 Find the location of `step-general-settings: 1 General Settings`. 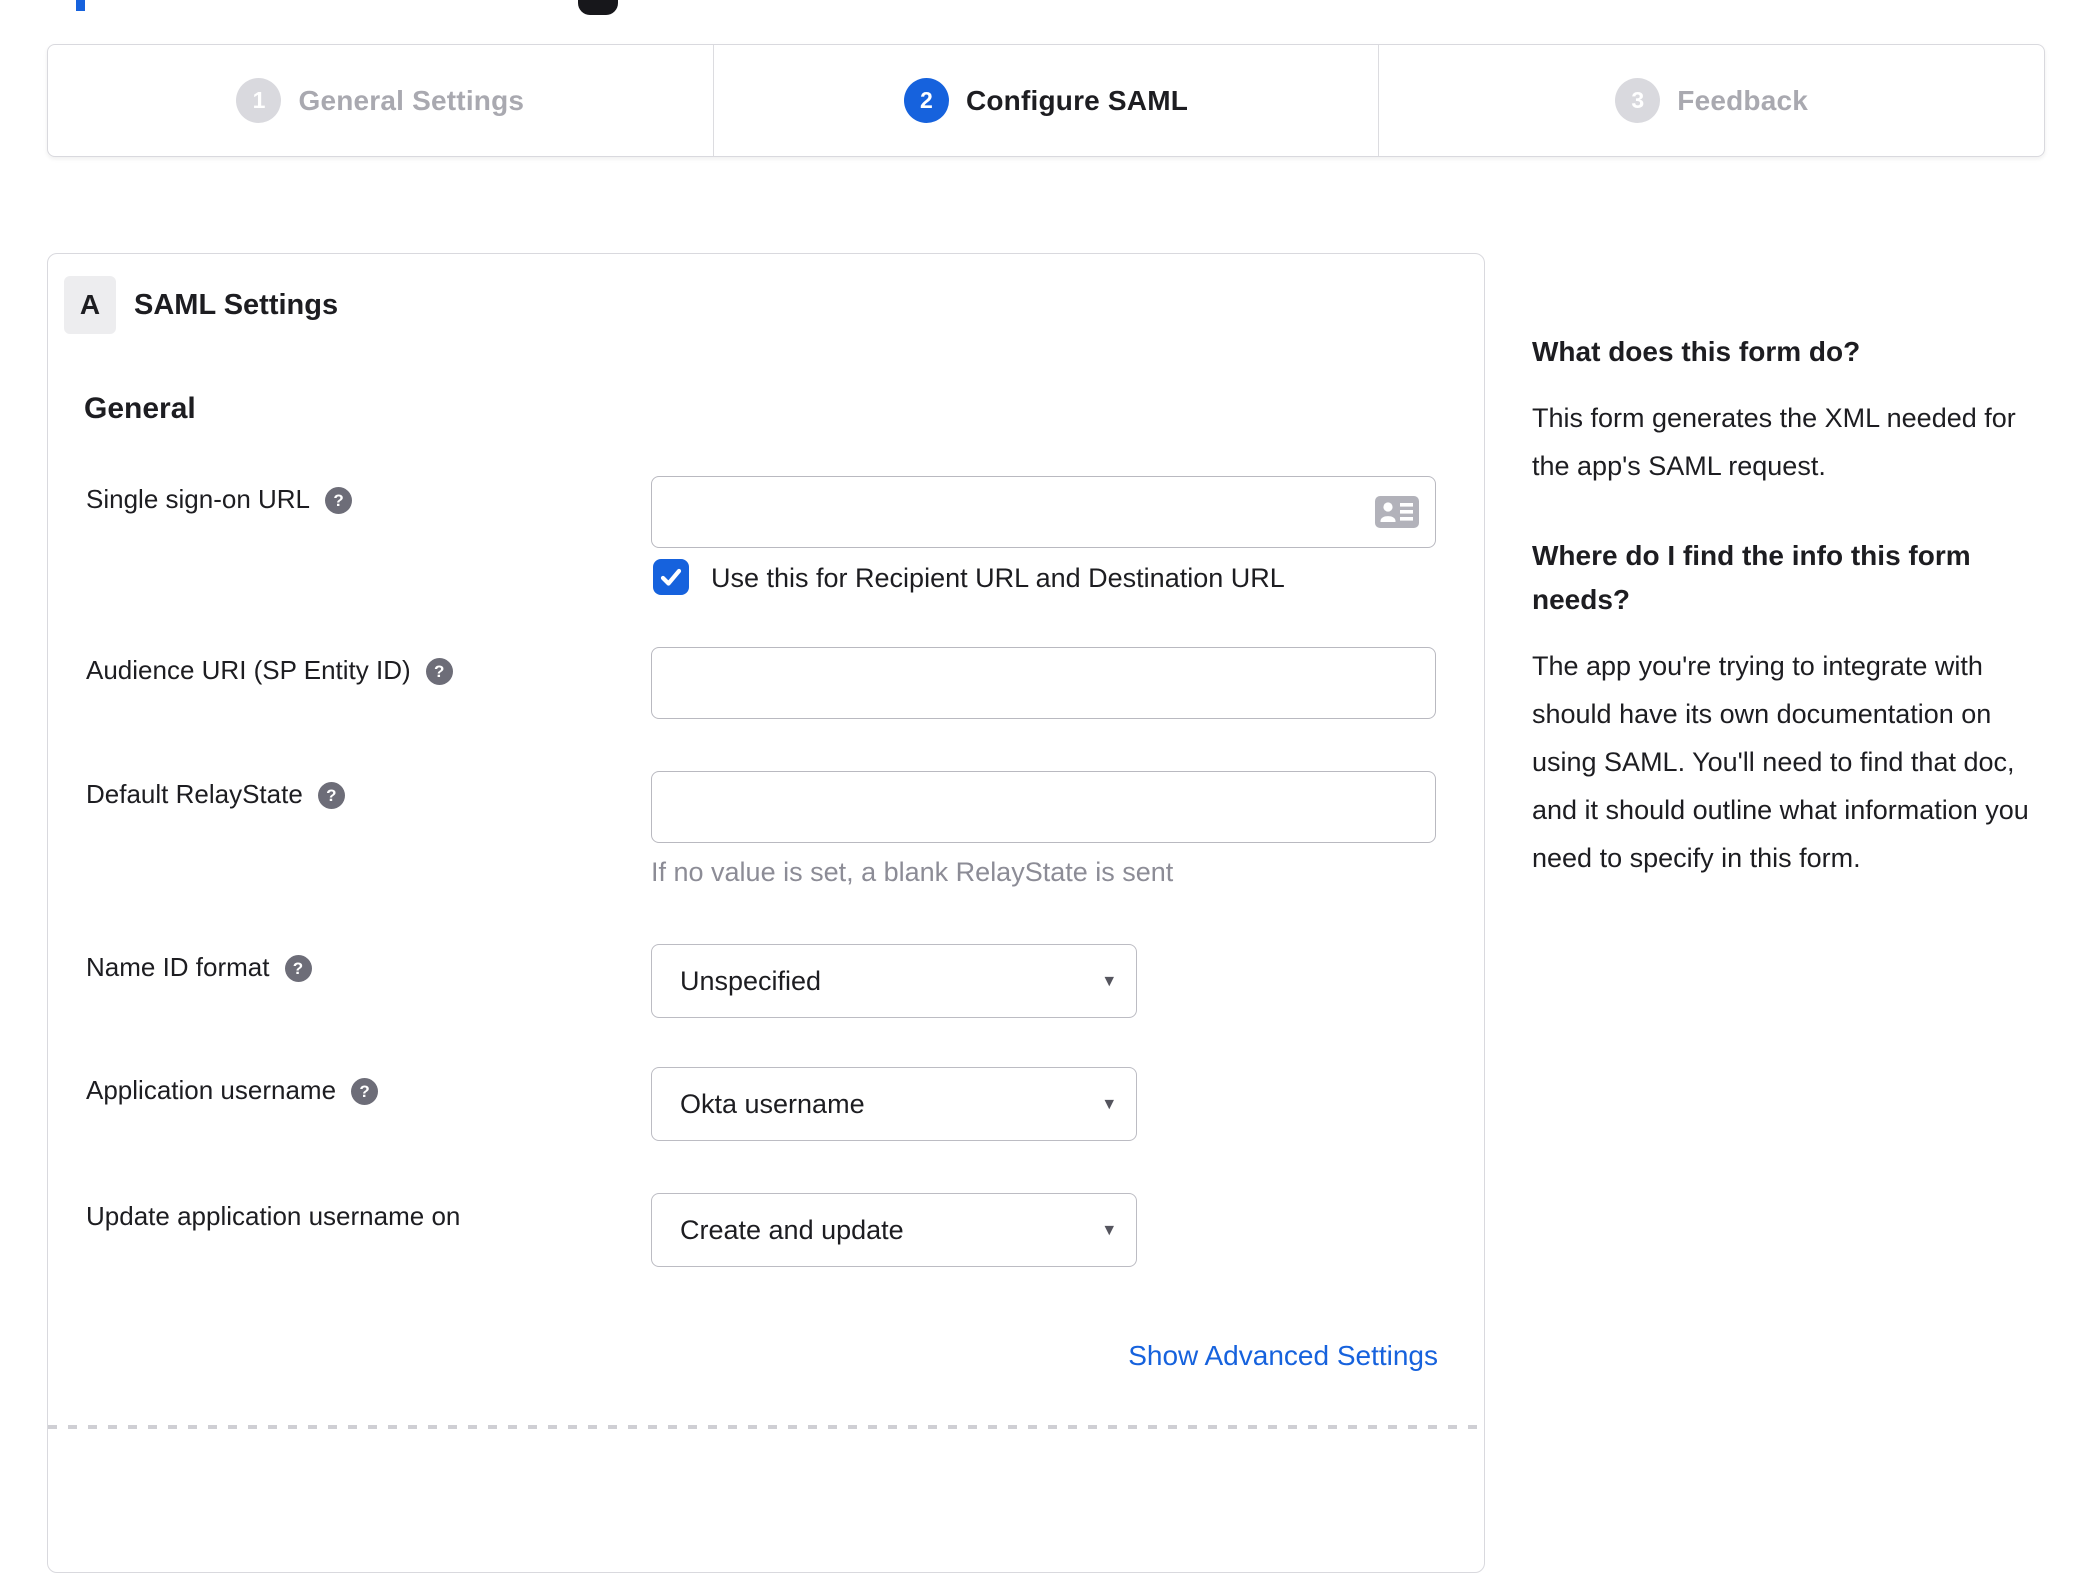

step-general-settings: 1 General Settings is located at coordinates (380, 100).